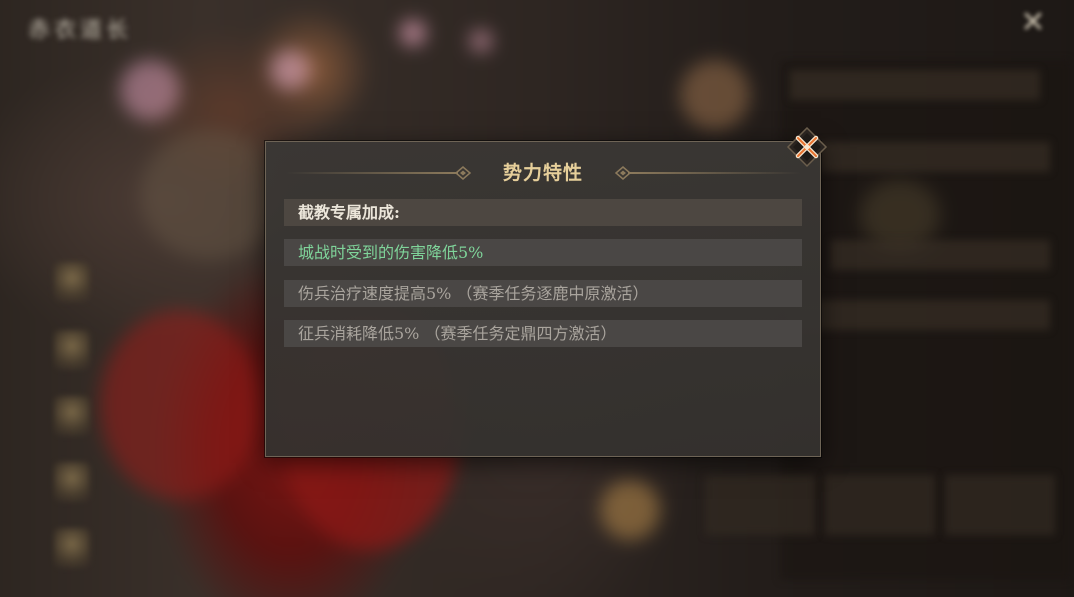  I want to click on trait-item-active: 城战时受到的伤害降低5%, so click(543, 252).